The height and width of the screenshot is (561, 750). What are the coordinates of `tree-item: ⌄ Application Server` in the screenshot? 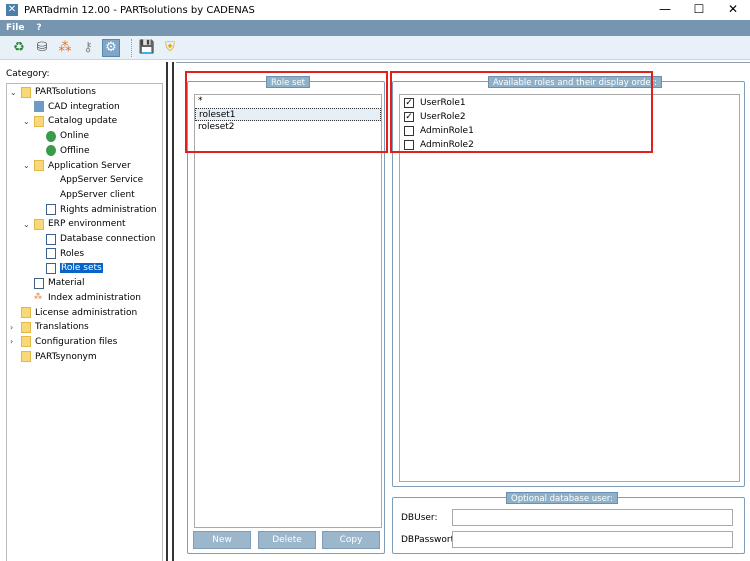 It's located at (77, 166).